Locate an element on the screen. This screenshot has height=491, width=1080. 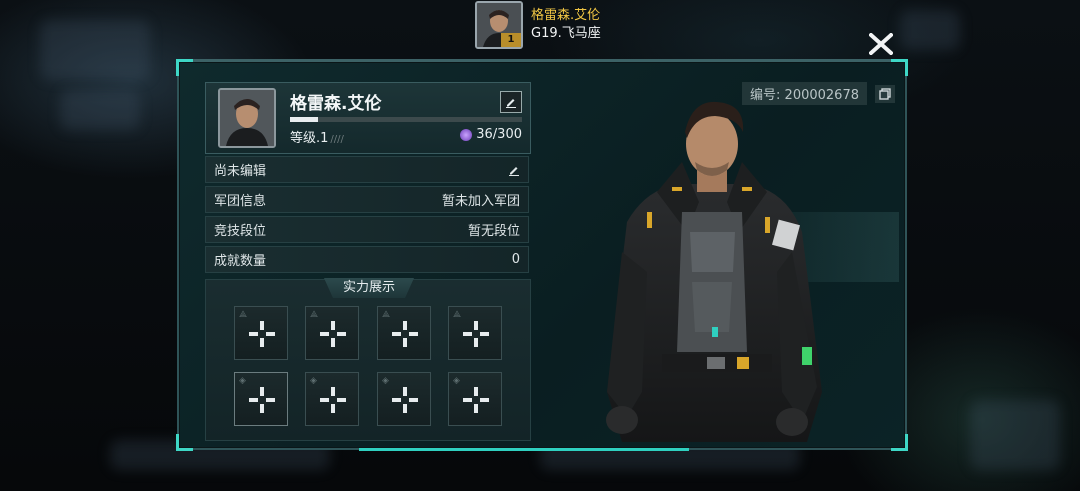
panel-top-edge is located at coordinates (542, 60).